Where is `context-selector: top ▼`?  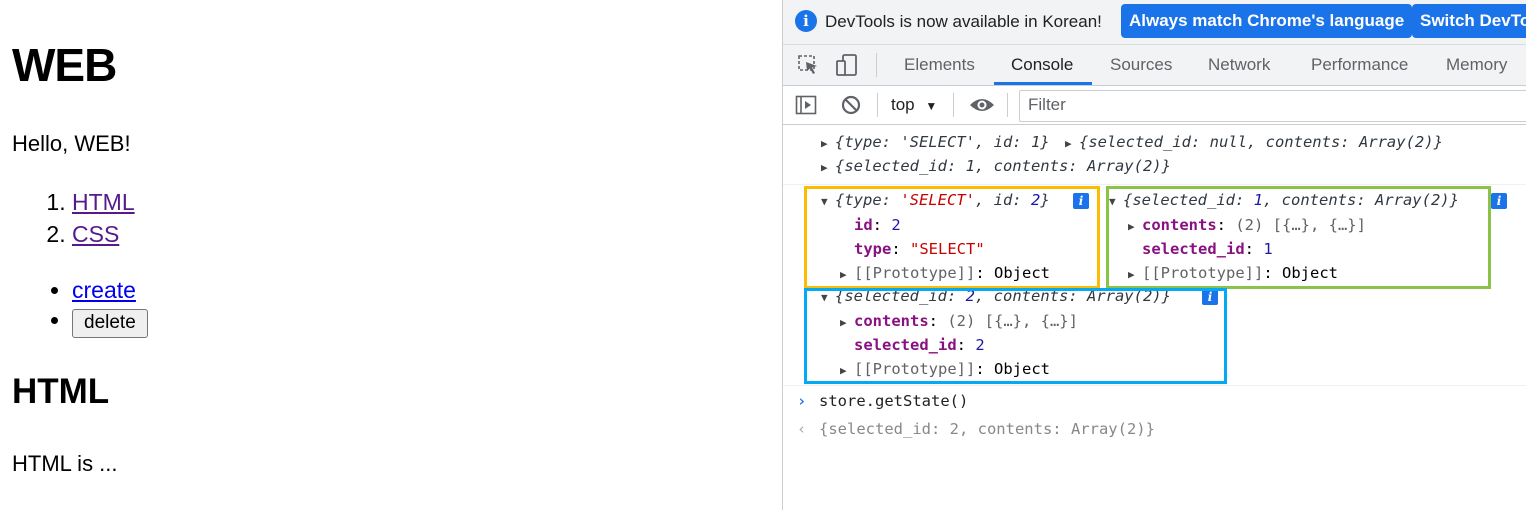 context-selector: top ▼ is located at coordinates (914, 105).